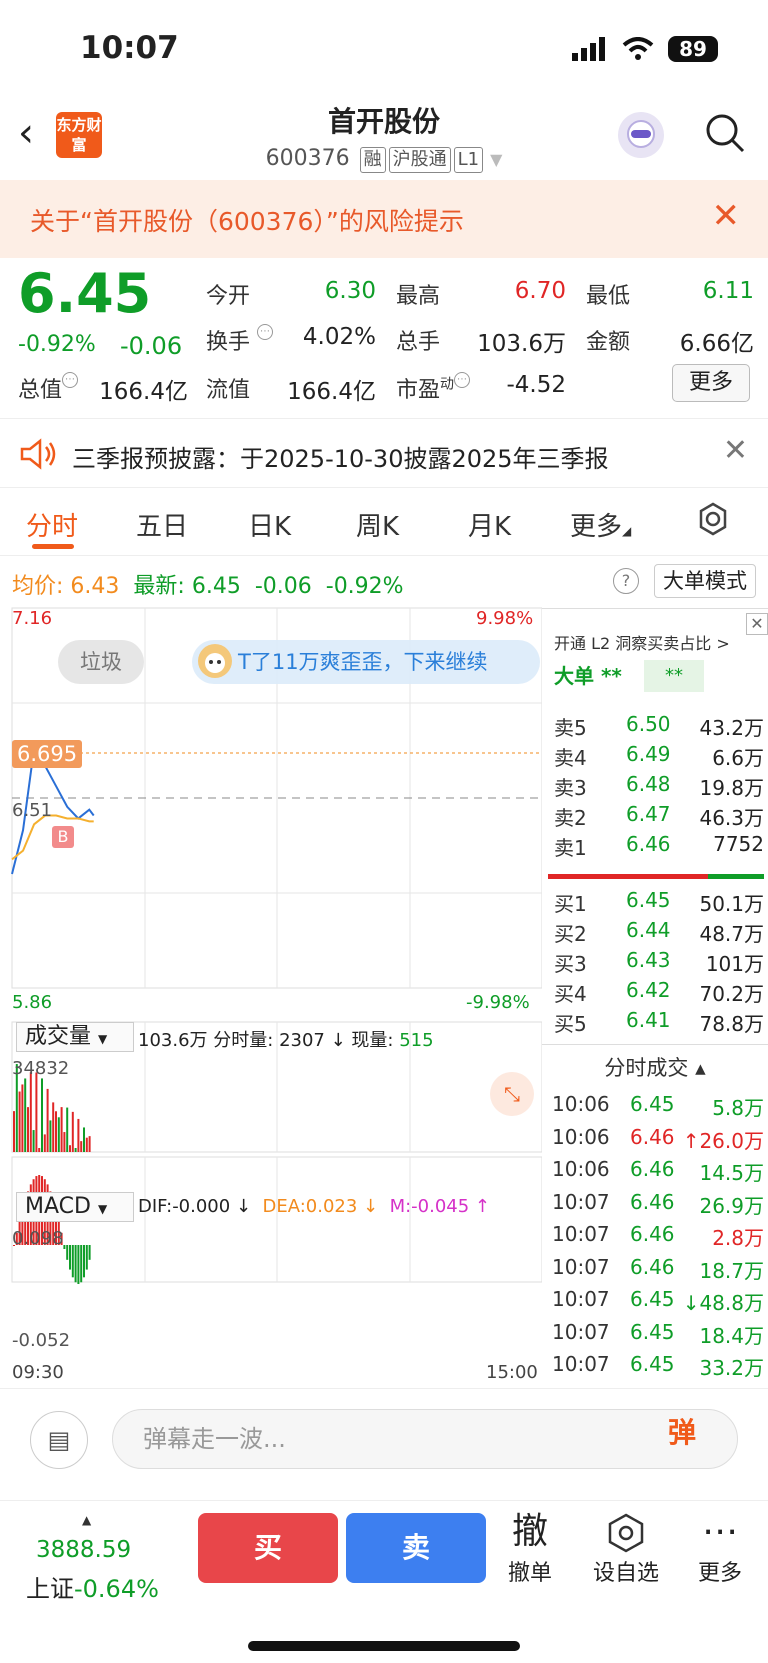 This screenshot has width=768, height=1663. Describe the element at coordinates (489, 524) in the screenshot. I see `tab-monthly-k: 月K` at that location.